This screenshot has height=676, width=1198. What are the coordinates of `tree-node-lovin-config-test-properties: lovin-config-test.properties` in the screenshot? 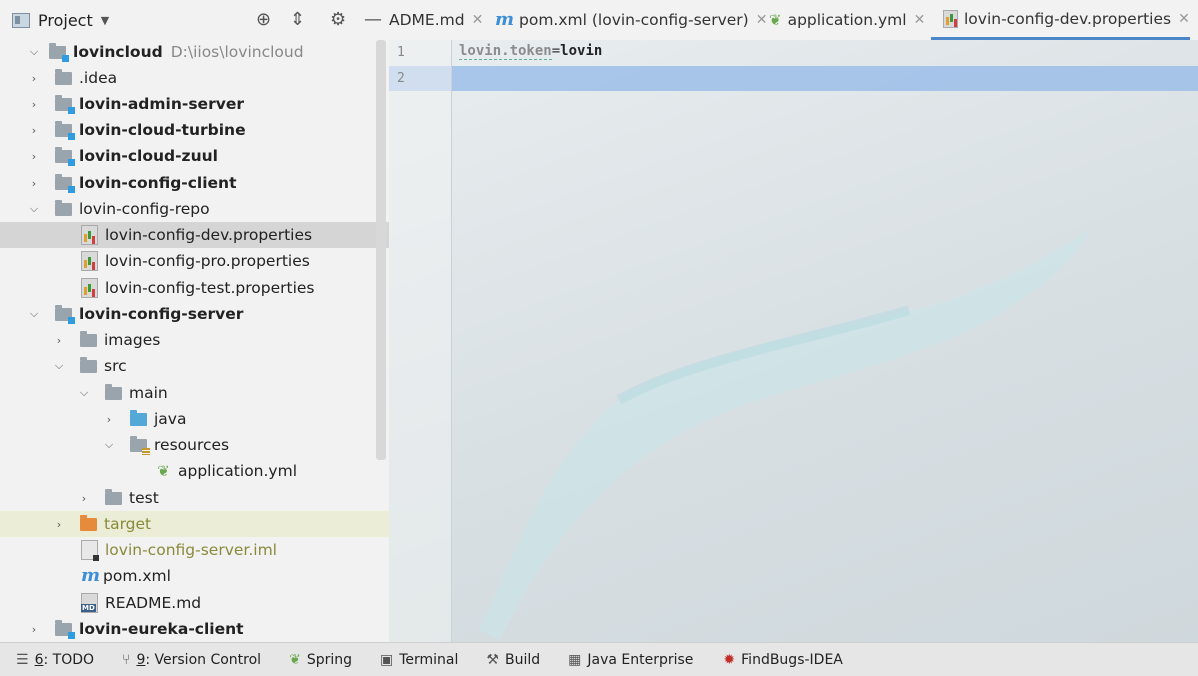 It's located at (194, 288).